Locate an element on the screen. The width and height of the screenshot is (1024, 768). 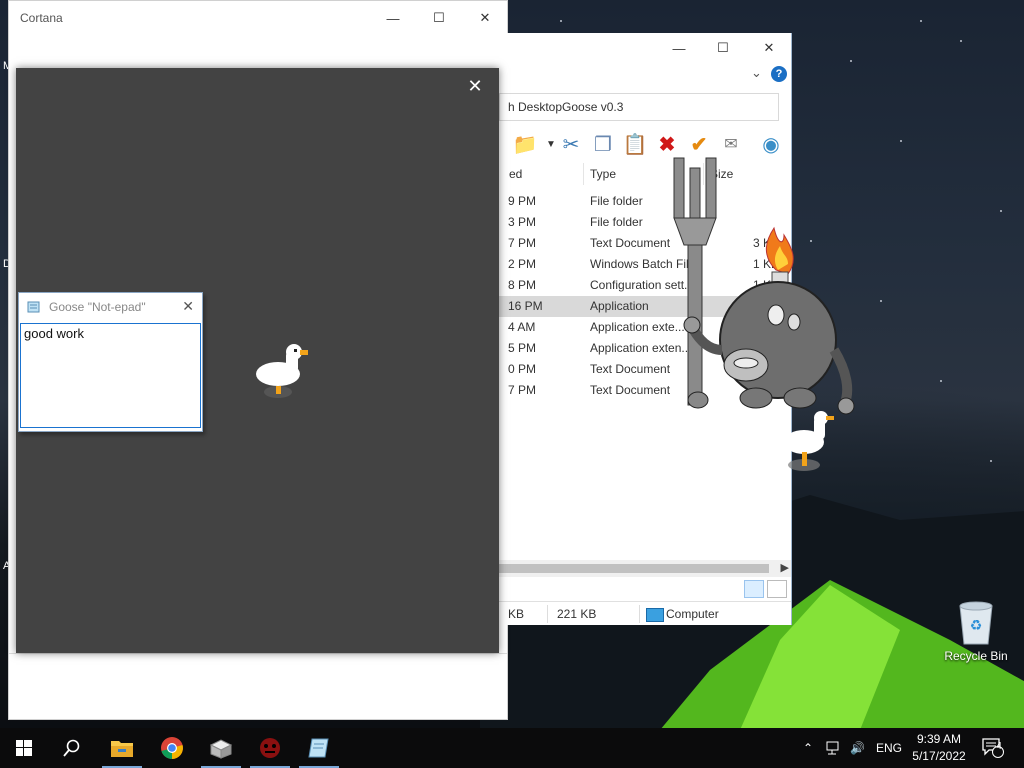
language-indicator: ENG is located at coordinates (889, 748).